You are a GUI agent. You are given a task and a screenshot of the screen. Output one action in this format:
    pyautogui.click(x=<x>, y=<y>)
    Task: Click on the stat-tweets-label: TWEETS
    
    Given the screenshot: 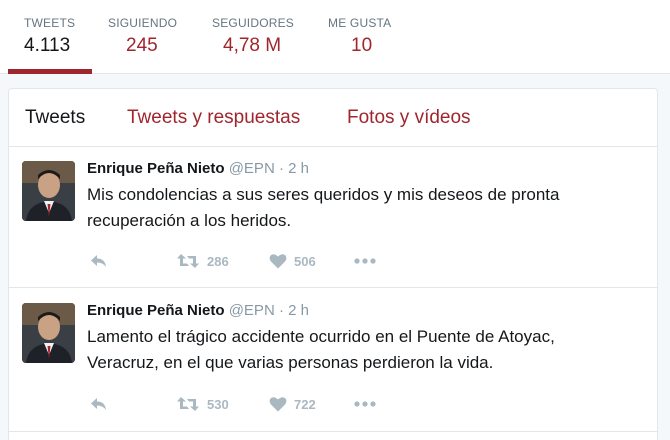 What is the action you would take?
    pyautogui.click(x=50, y=23)
    